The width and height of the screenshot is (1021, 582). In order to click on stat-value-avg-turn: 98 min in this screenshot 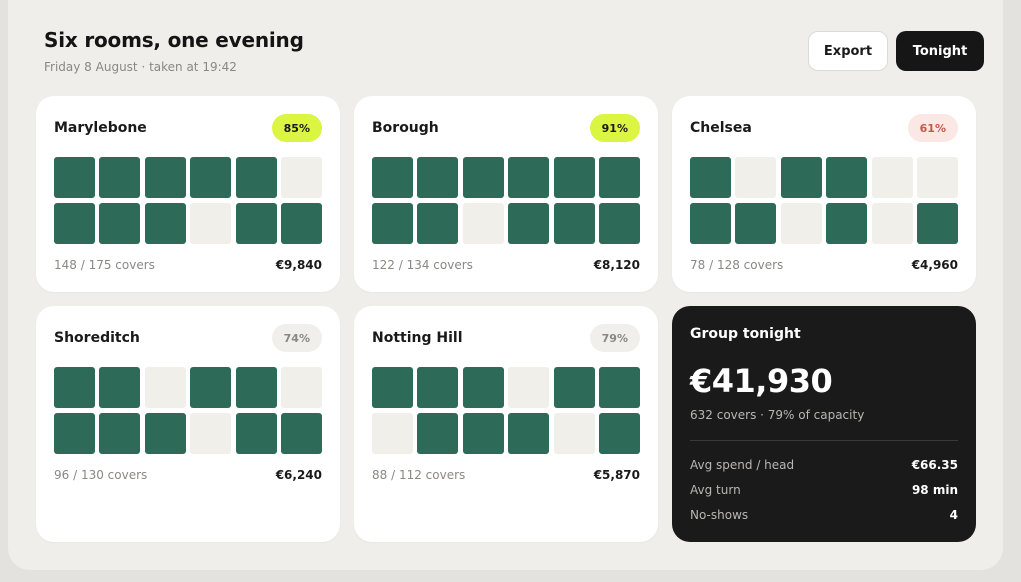, I will do `click(934, 490)`.